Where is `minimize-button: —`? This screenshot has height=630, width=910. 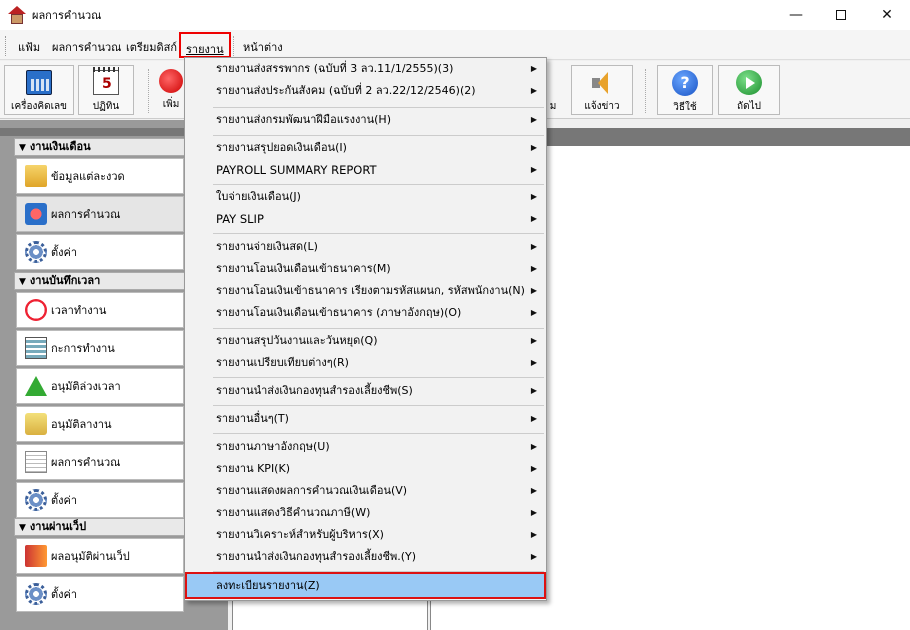 minimize-button: — is located at coordinates (796, 15).